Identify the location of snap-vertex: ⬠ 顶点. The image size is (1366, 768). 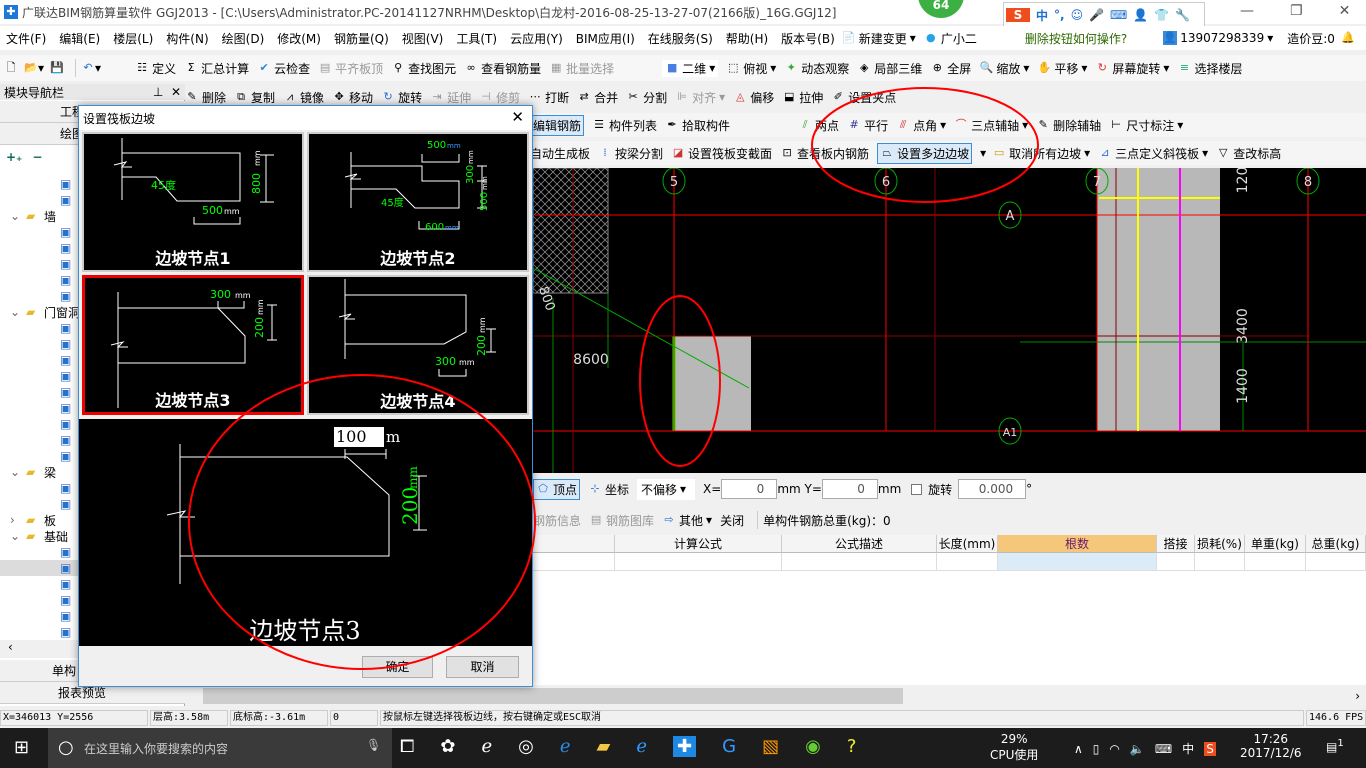
(557, 489).